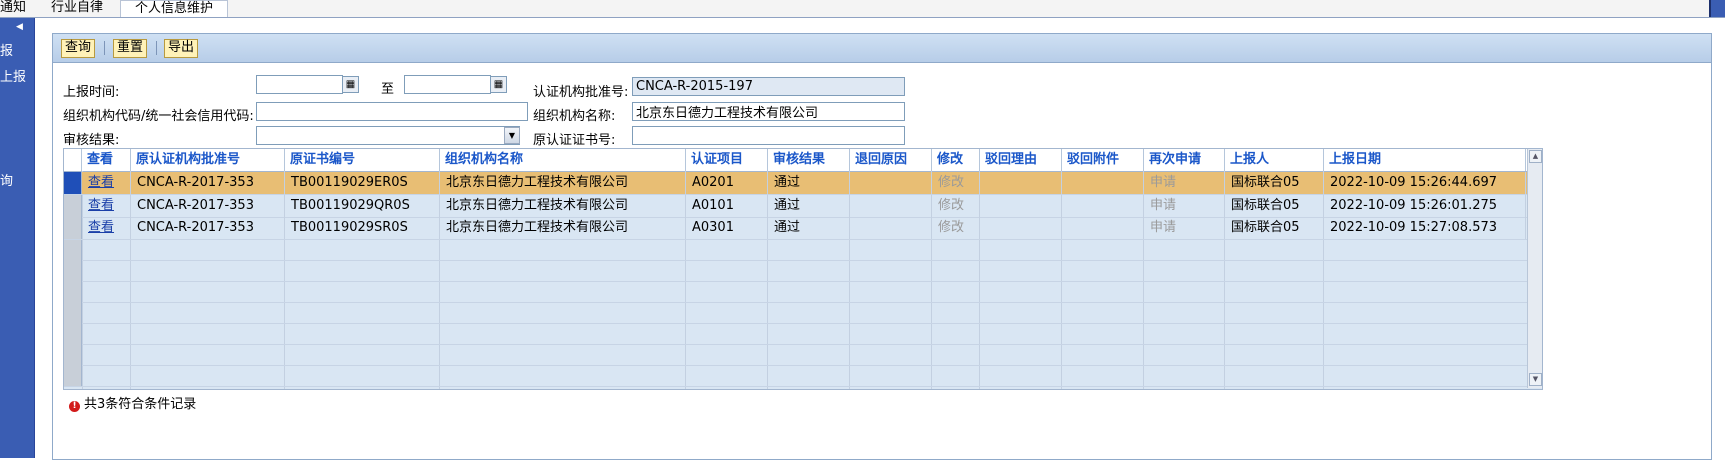 The height and width of the screenshot is (460, 1725). Describe the element at coordinates (768, 135) in the screenshot. I see `orig-cert-input` at that location.